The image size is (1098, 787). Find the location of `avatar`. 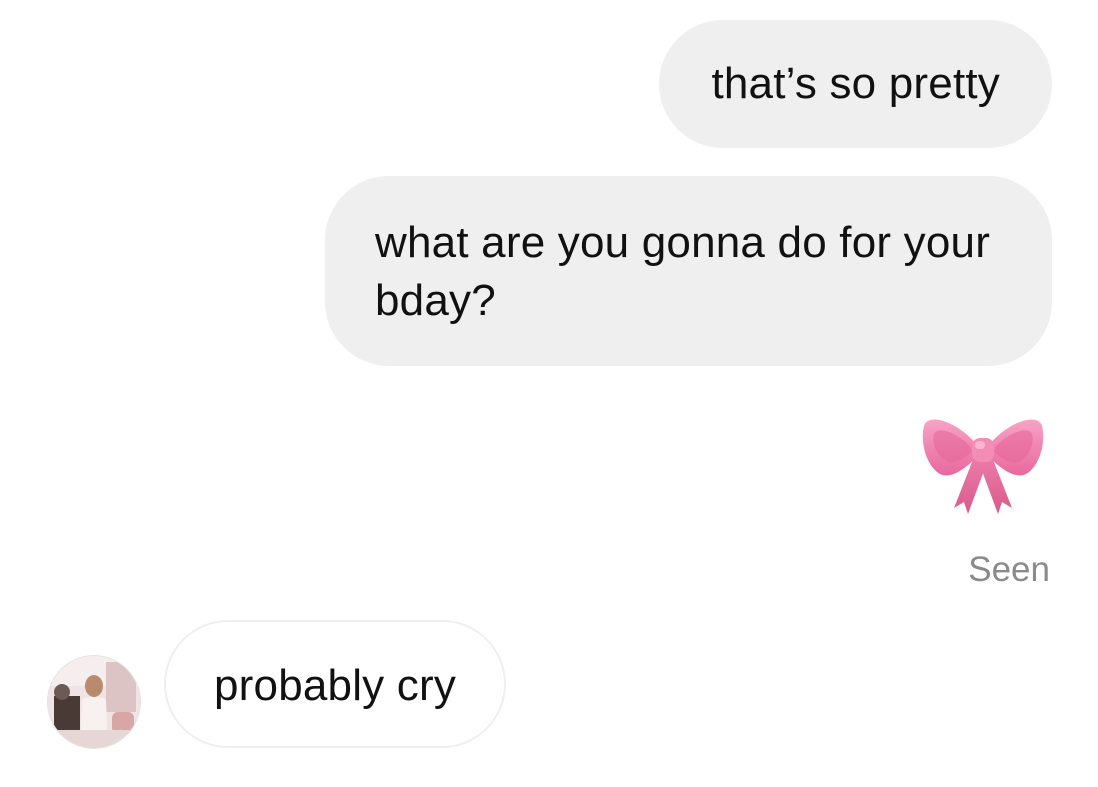

avatar is located at coordinates (94, 702).